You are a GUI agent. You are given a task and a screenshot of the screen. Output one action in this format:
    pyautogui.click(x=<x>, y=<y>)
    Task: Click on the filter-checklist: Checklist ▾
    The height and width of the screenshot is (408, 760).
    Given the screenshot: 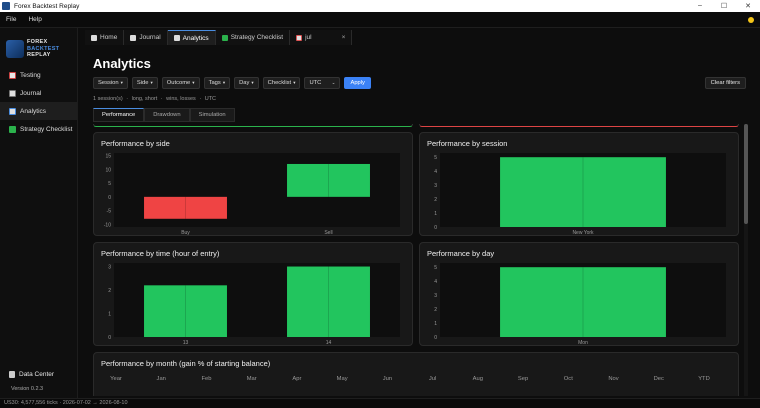 What is the action you would take?
    pyautogui.click(x=281, y=83)
    